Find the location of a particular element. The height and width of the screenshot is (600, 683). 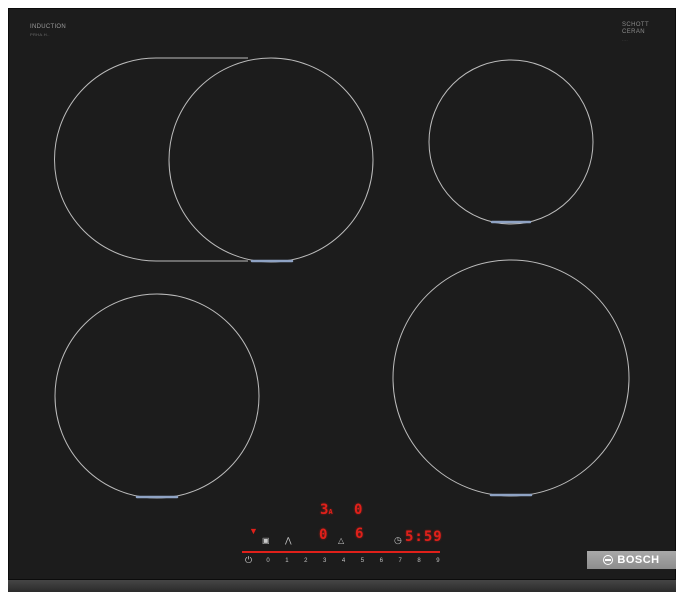

bosch-badge: BOSCH is located at coordinates (631, 560).